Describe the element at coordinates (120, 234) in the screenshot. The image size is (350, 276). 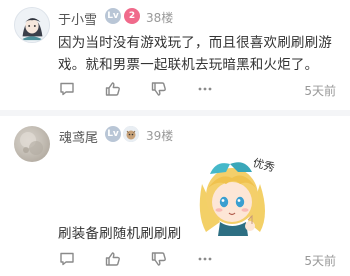
I see `comment-text-line: 刷装备刷随机刷刷刷` at that location.